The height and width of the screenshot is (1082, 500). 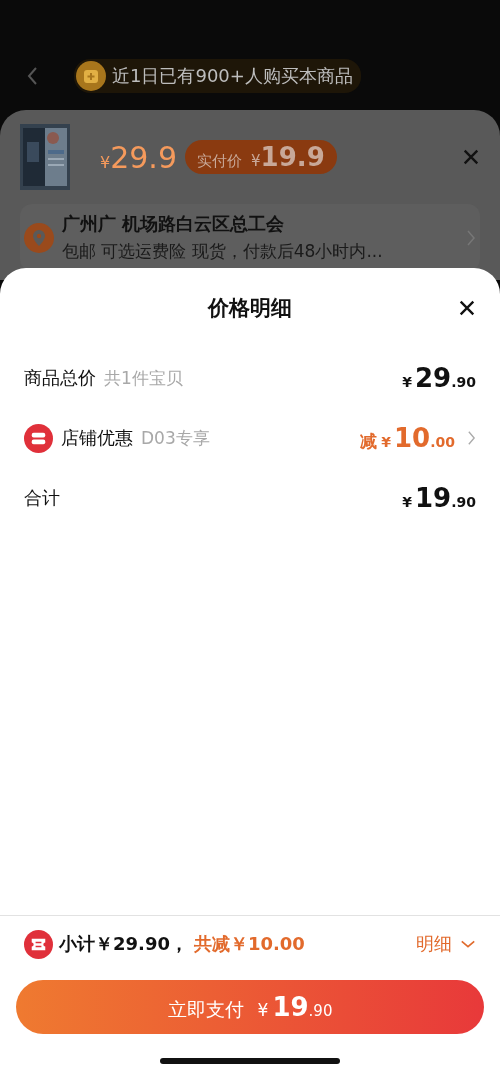 What do you see at coordinates (39, 237) in the screenshot?
I see `location-pin-icon` at bounding box center [39, 237].